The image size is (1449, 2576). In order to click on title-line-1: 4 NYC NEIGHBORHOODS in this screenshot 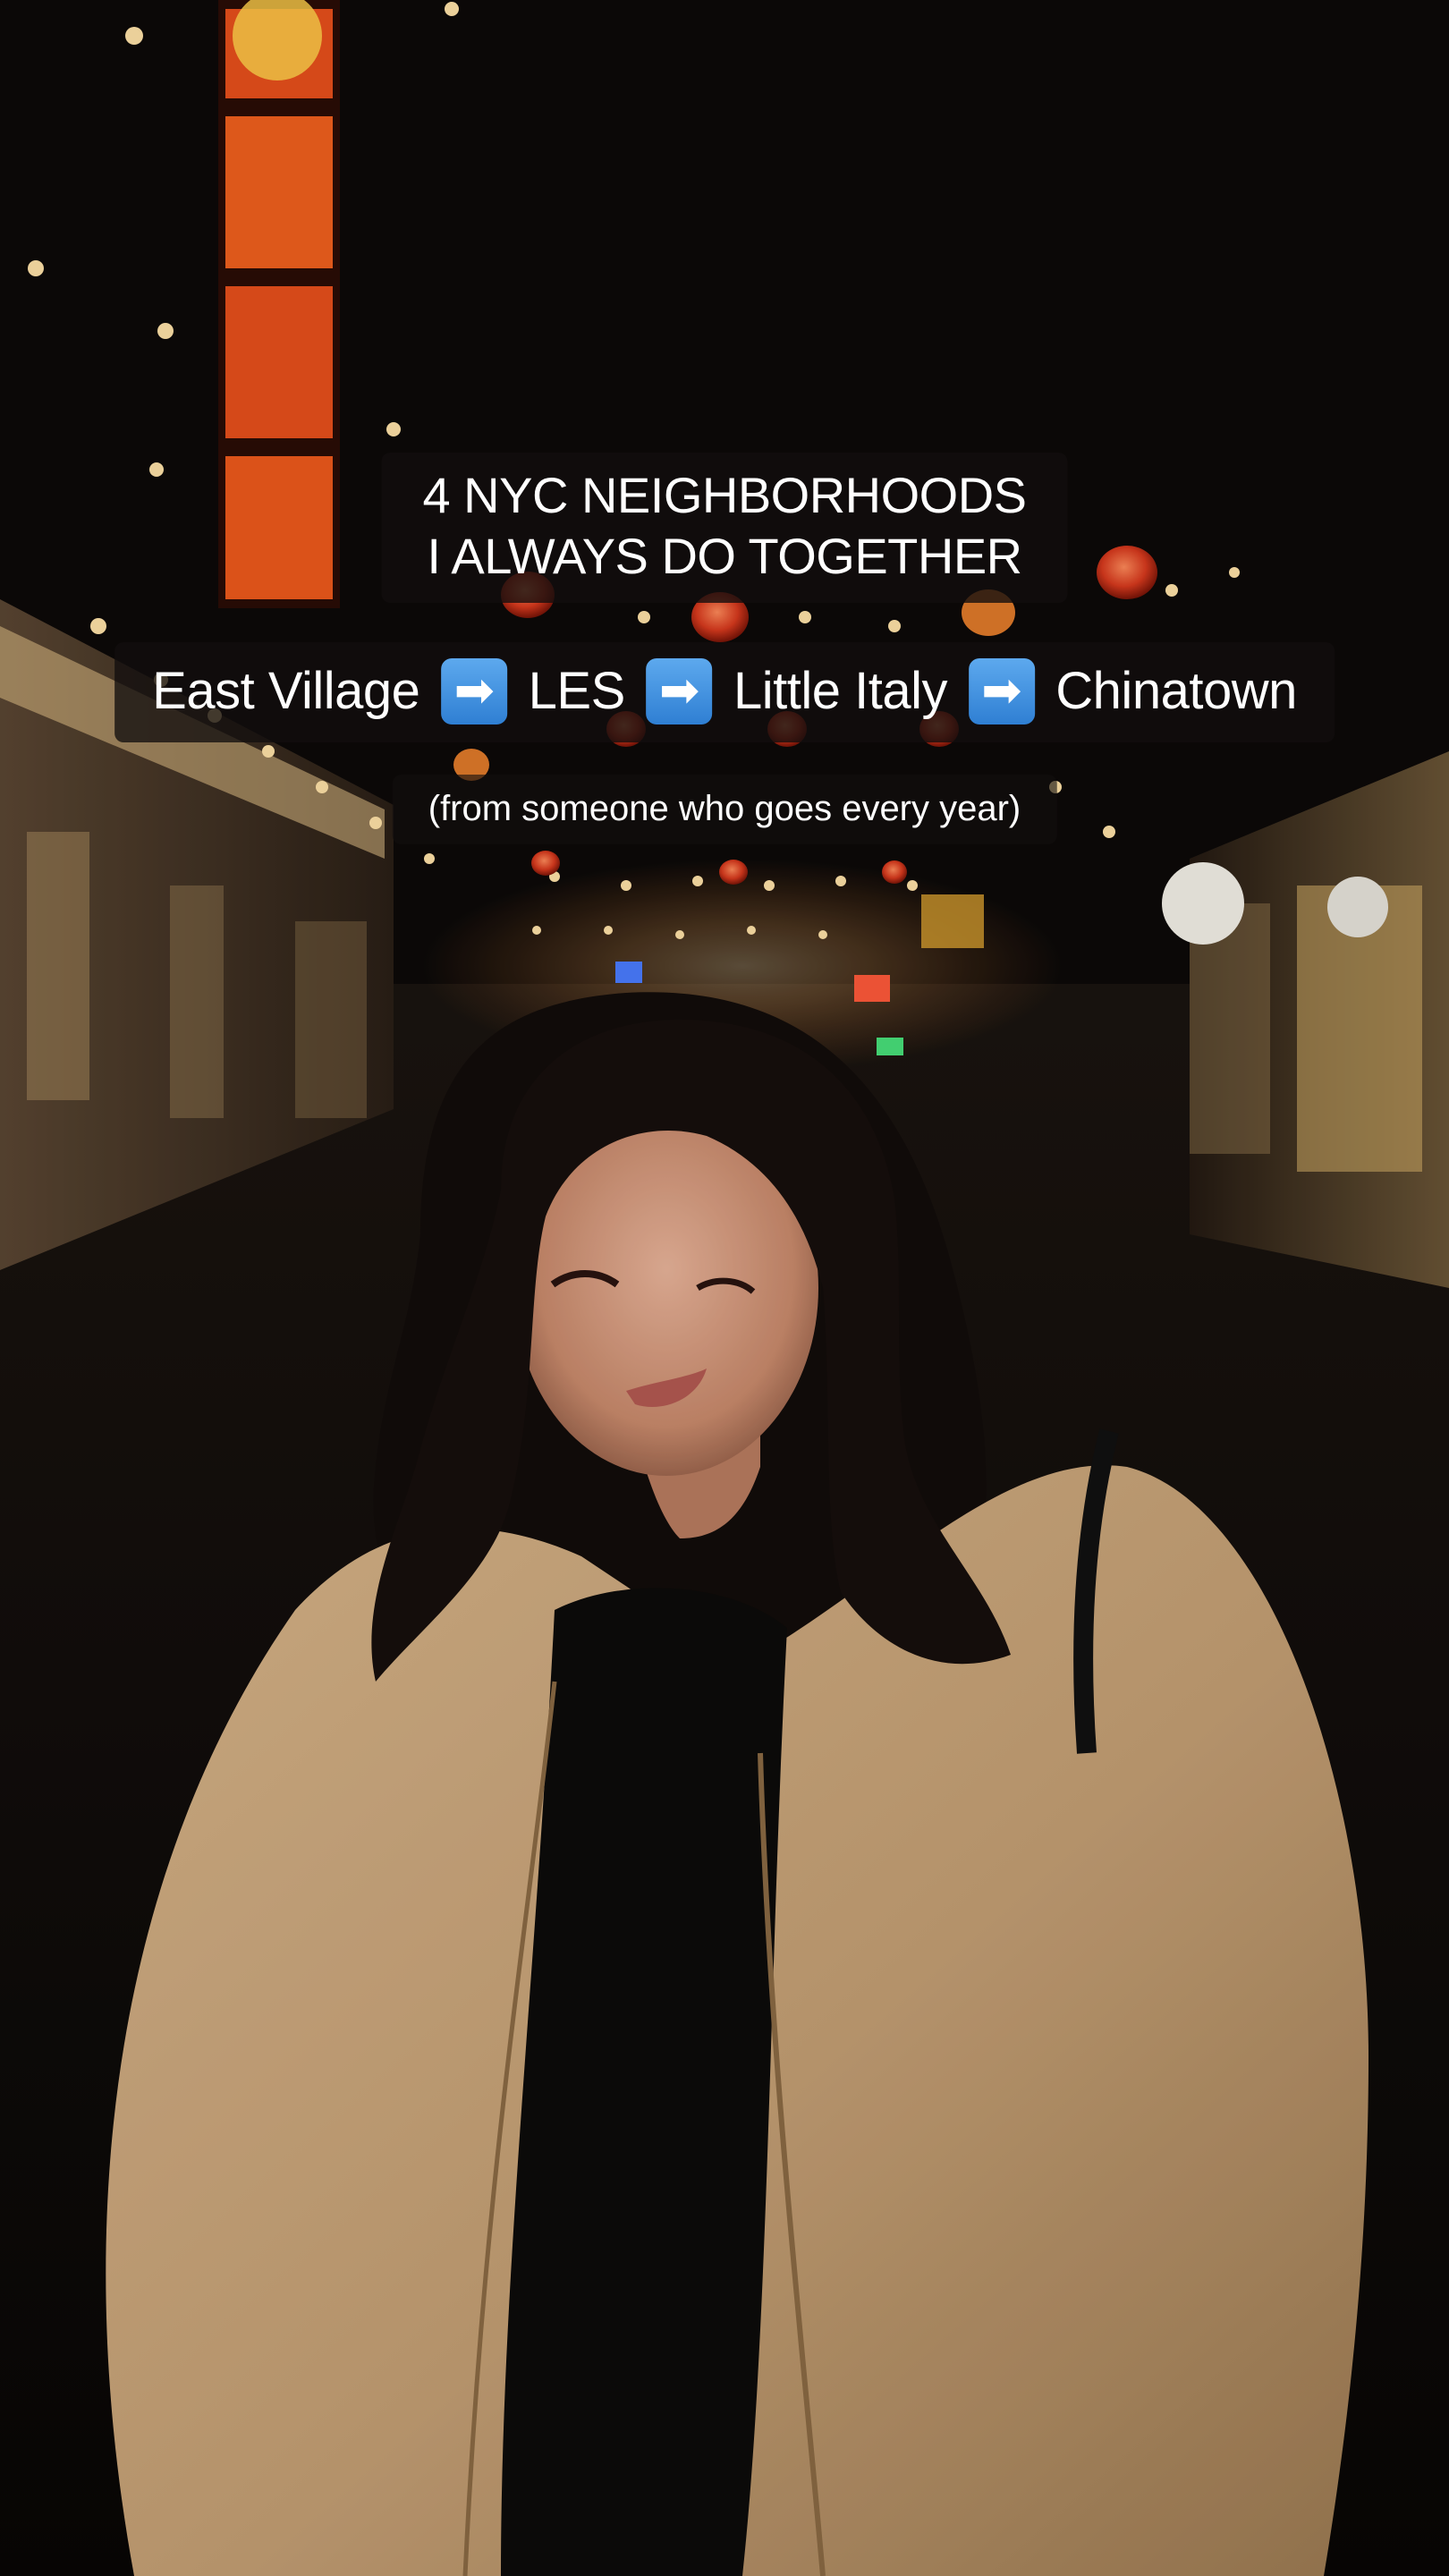, I will do `click(724, 495)`.